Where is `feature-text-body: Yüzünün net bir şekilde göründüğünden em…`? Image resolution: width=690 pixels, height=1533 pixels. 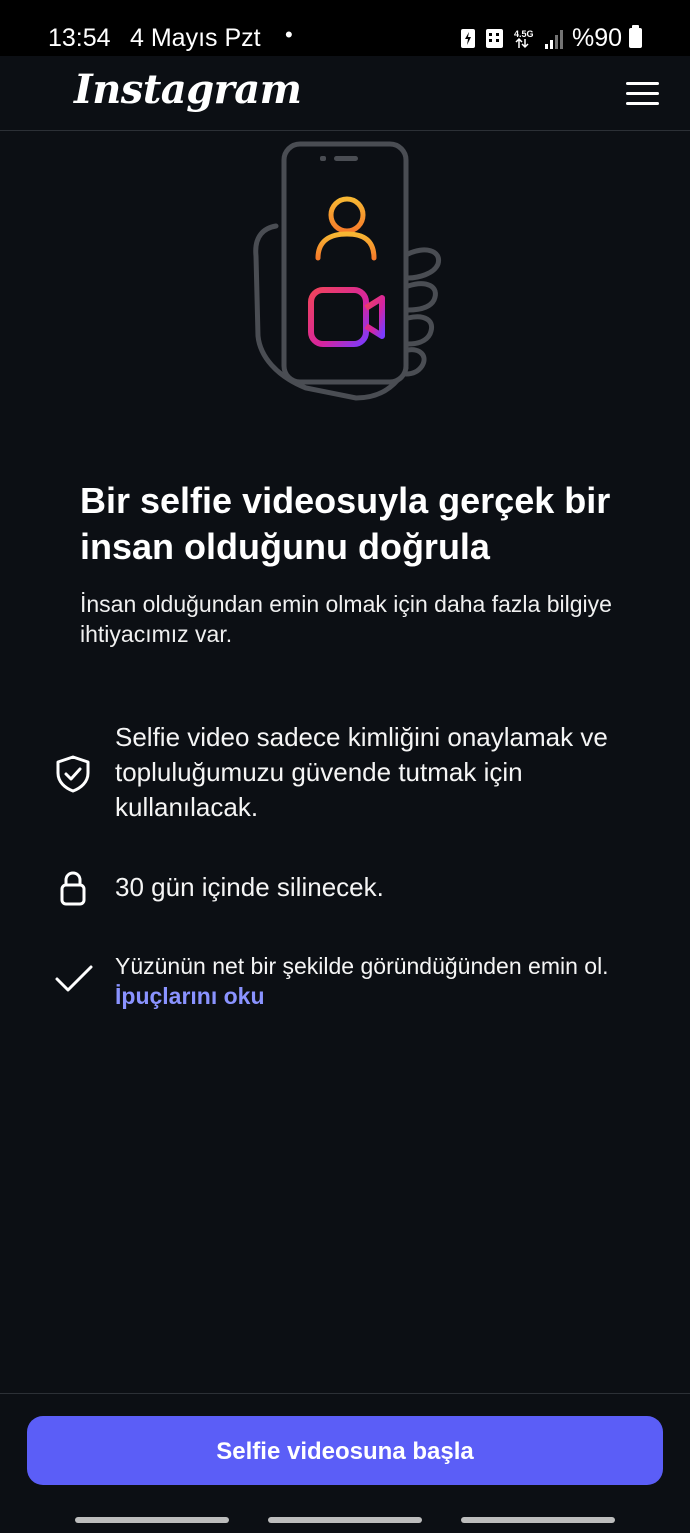
feature-text-body: Yüzünün net bir şekilde göründüğünden em… is located at coordinates (362, 966).